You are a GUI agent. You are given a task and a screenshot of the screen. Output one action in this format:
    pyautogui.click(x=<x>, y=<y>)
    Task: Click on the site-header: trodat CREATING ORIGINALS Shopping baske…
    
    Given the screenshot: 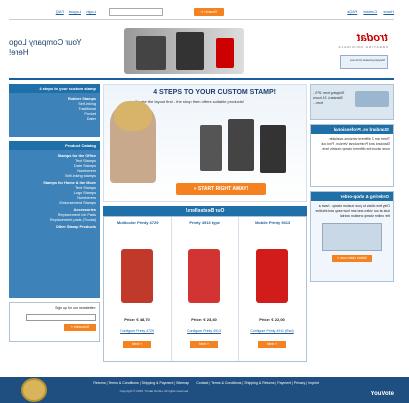 What is the action you would take?
    pyautogui.click(x=201, y=50)
    